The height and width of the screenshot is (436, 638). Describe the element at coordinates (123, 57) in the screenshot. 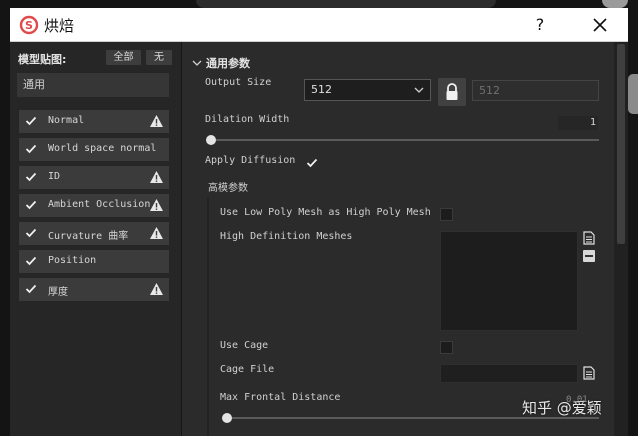

I see `select-all-button: 全部` at that location.